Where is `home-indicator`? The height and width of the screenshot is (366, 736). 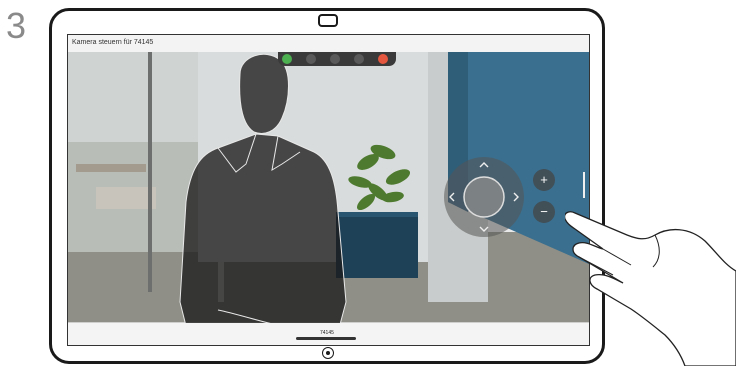
home-indicator is located at coordinates (326, 338).